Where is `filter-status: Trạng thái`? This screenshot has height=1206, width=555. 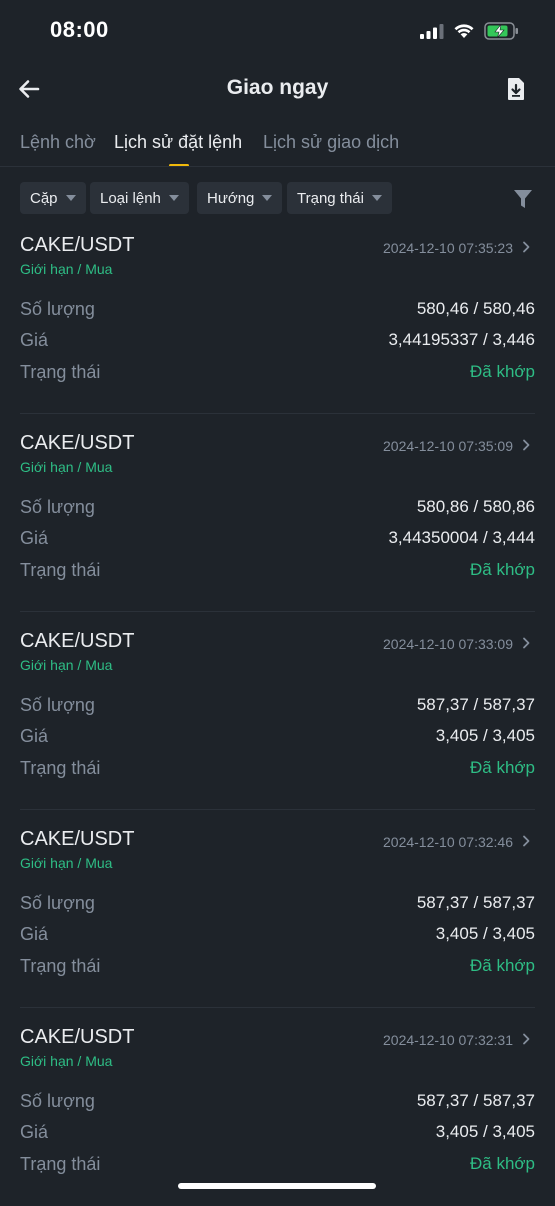
filter-status: Trạng thái is located at coordinates (339, 198).